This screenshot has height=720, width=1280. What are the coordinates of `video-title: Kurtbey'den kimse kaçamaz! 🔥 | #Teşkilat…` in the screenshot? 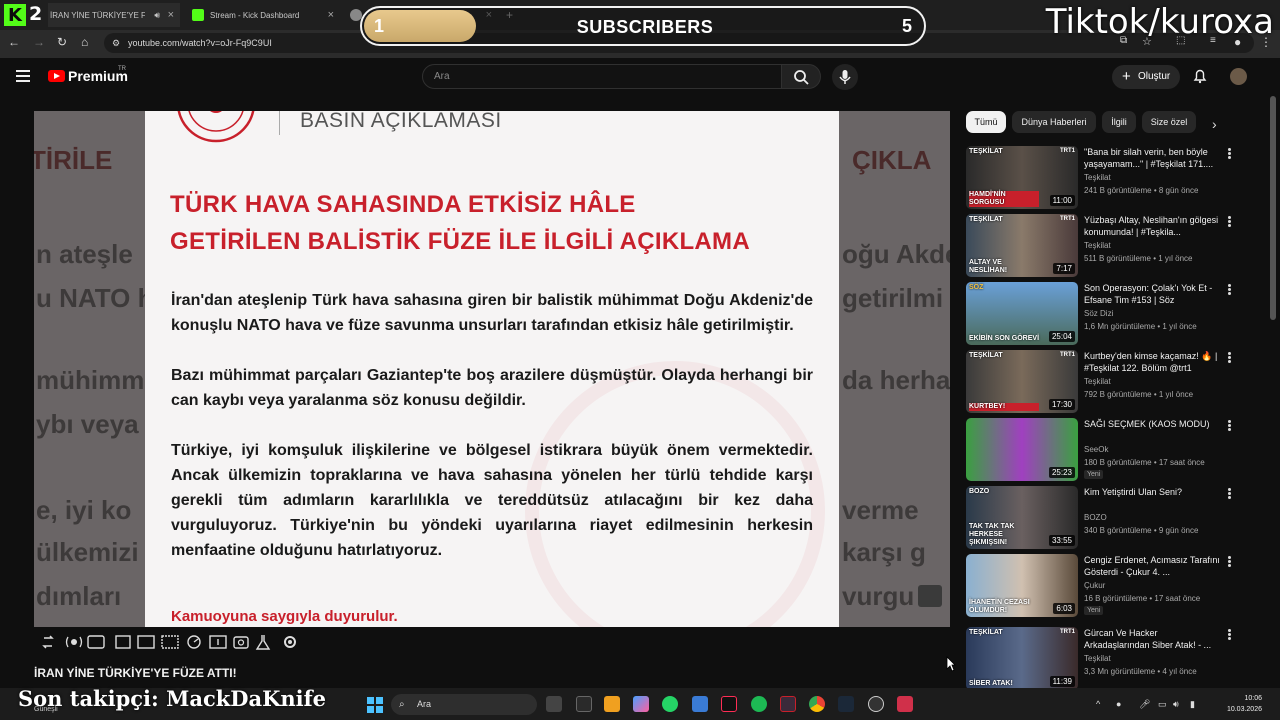 It's located at (1154, 362).